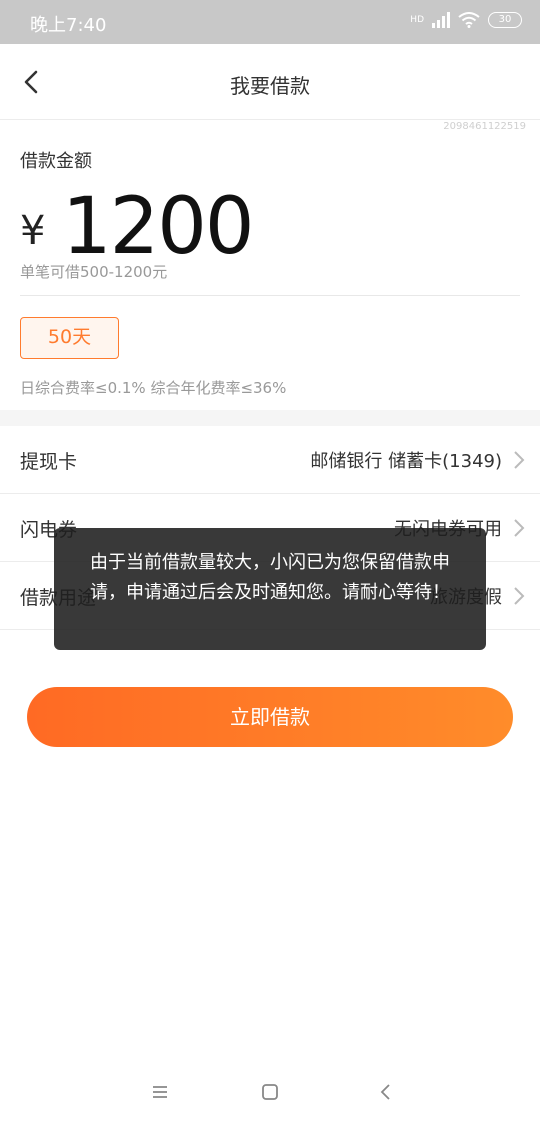  I want to click on status-icons: HD 30, so click(466, 20).